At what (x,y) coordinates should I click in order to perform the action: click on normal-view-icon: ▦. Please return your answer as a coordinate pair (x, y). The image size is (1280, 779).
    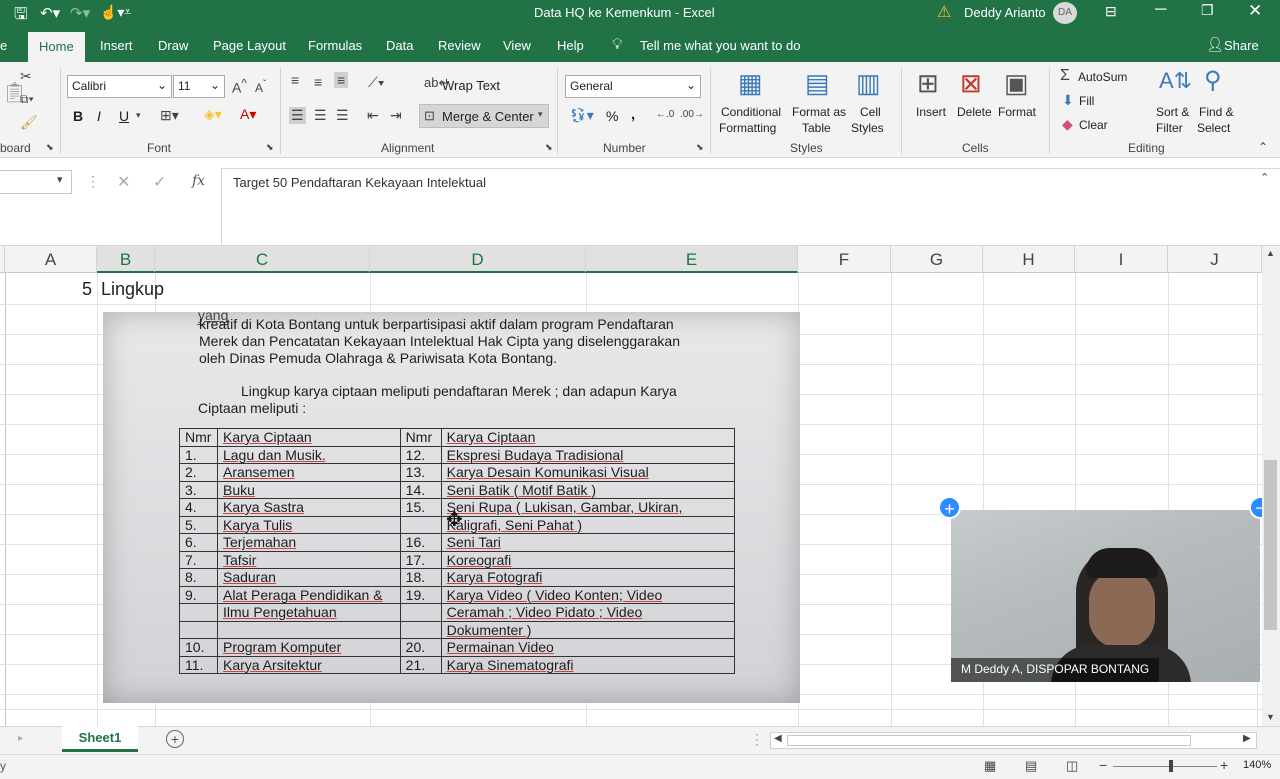
    Looking at the image, I should click on (990, 766).